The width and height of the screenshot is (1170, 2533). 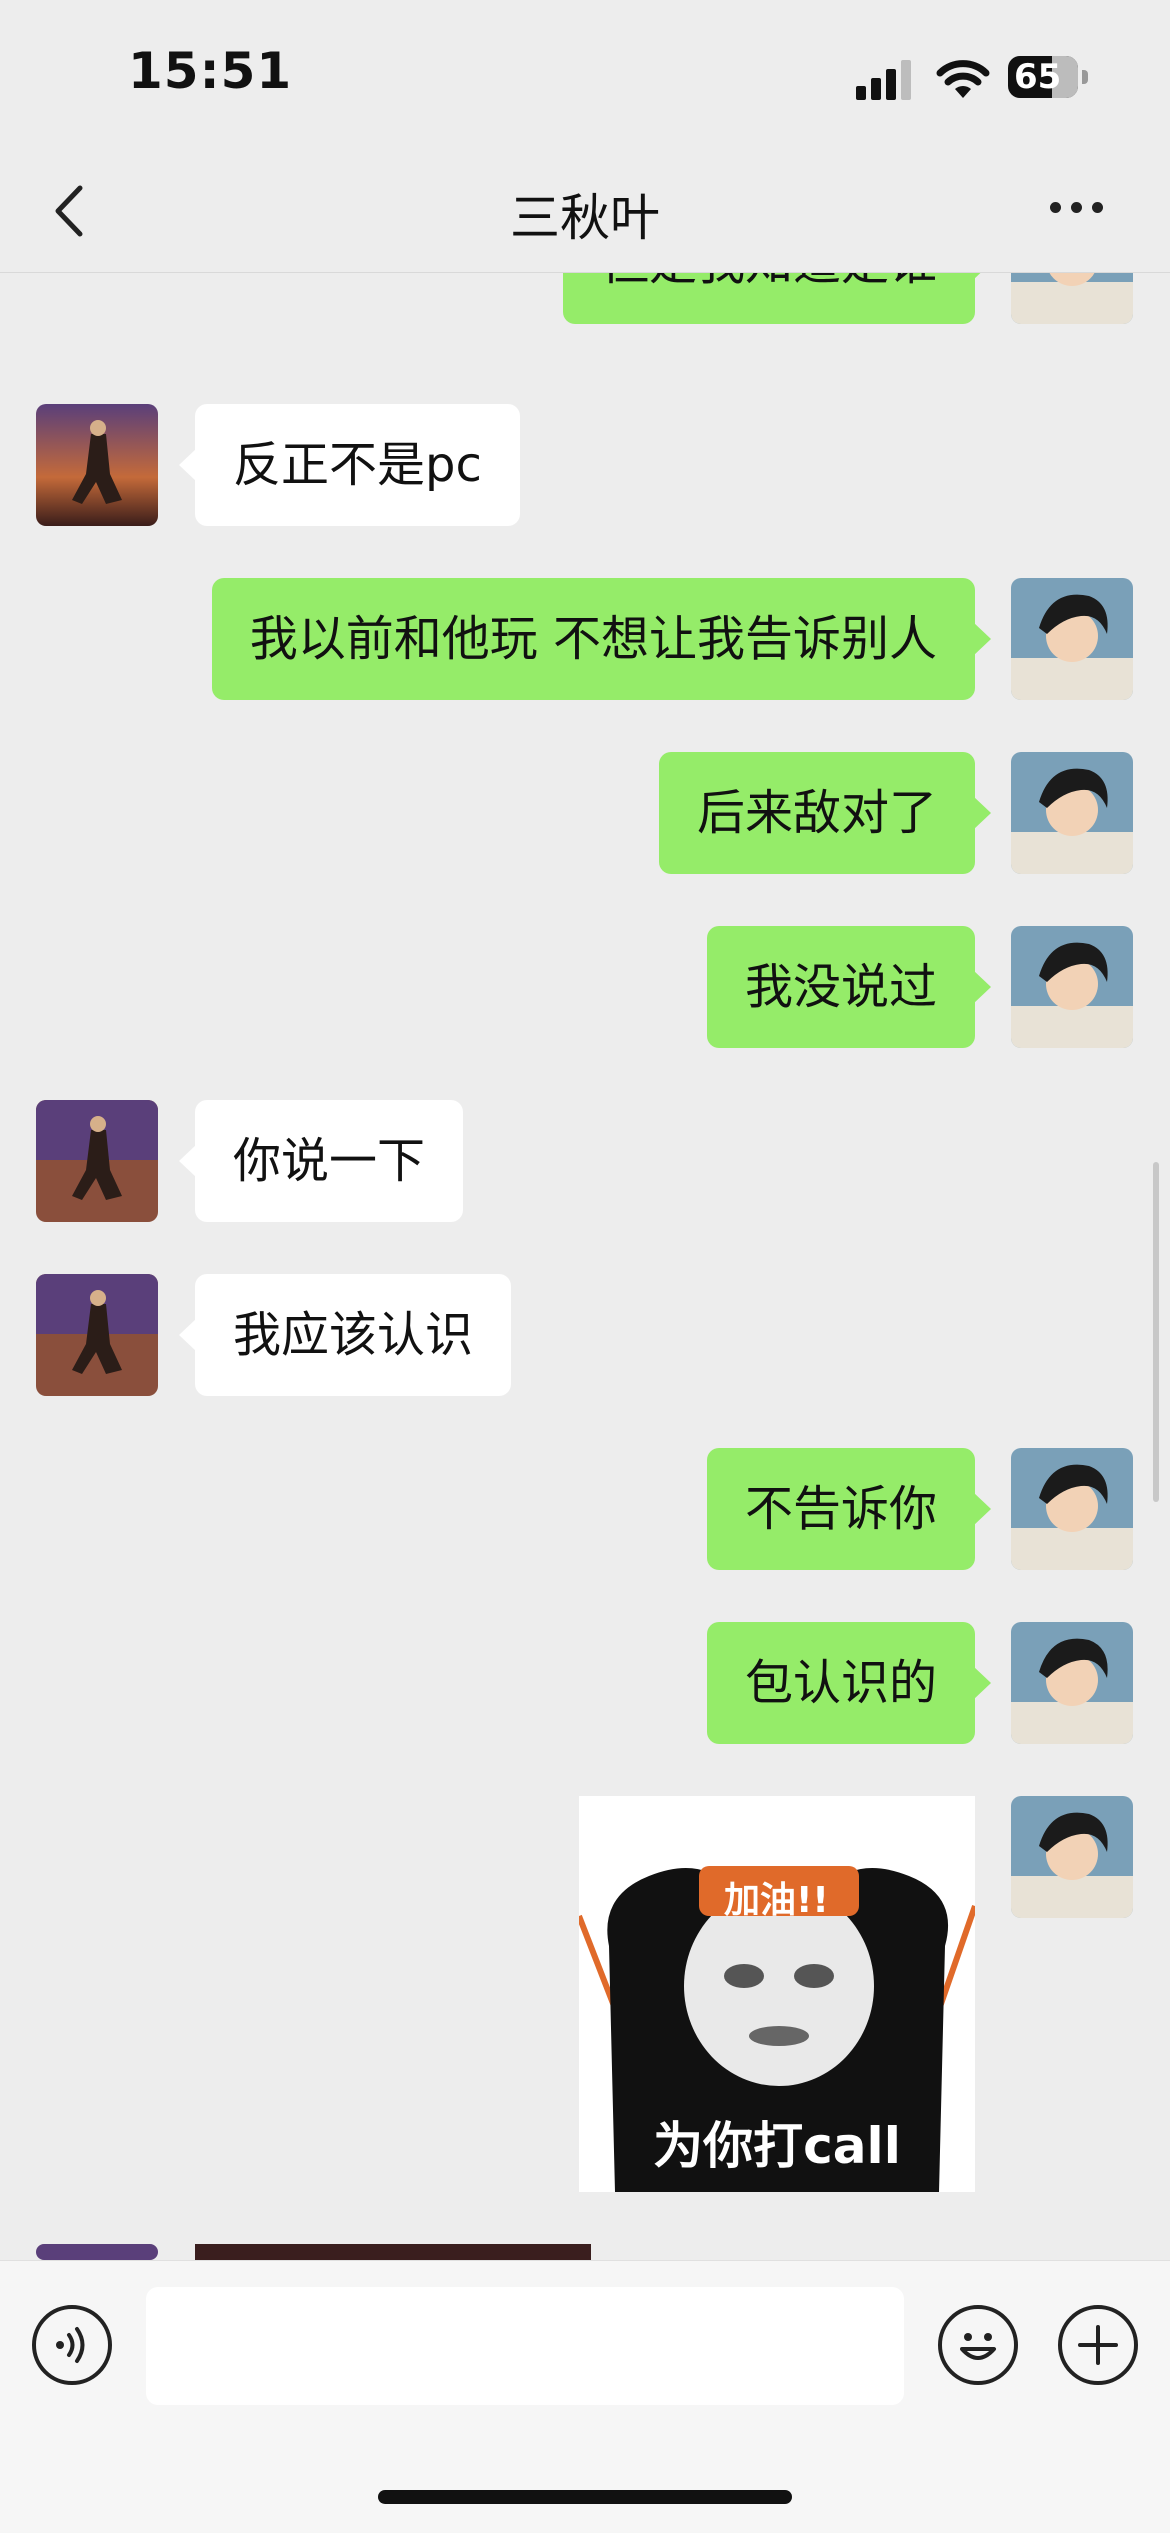 I want to click on more-options-icon, so click(x=1085, y=210).